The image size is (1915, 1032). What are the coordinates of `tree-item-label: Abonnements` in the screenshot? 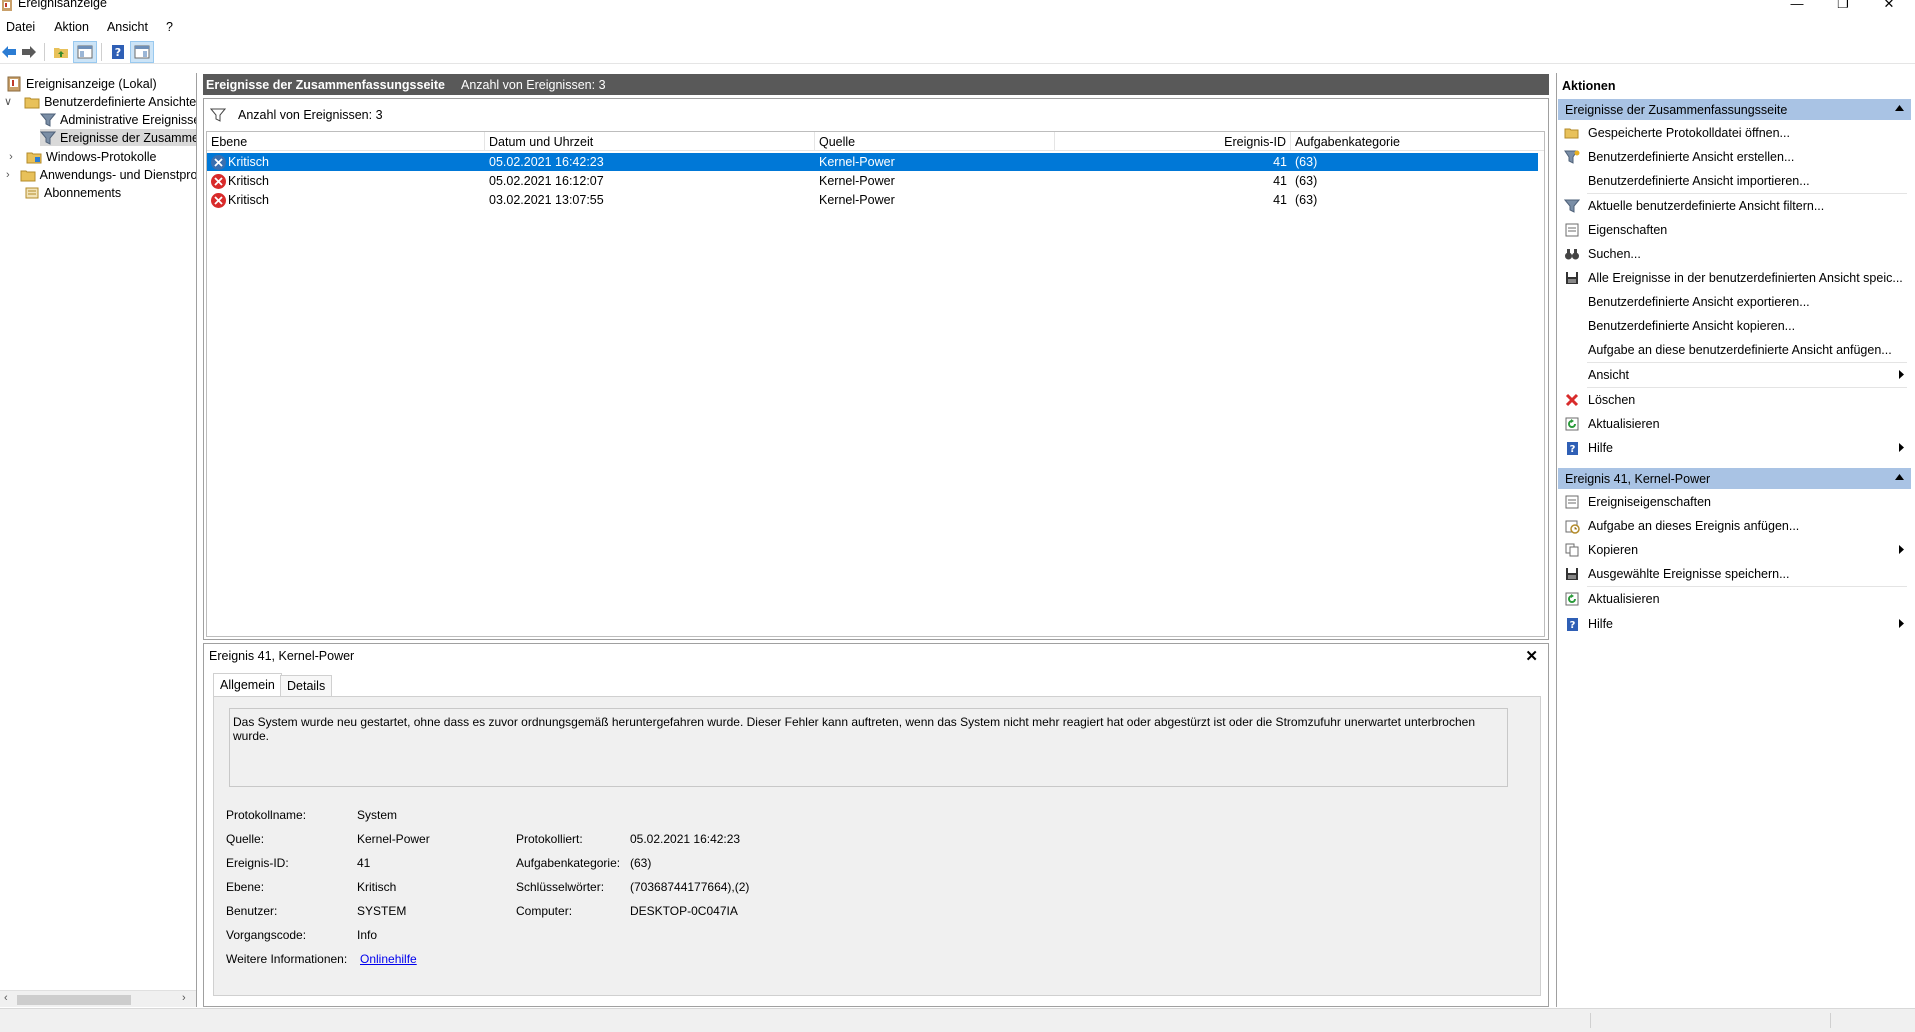 It's located at (83, 192).